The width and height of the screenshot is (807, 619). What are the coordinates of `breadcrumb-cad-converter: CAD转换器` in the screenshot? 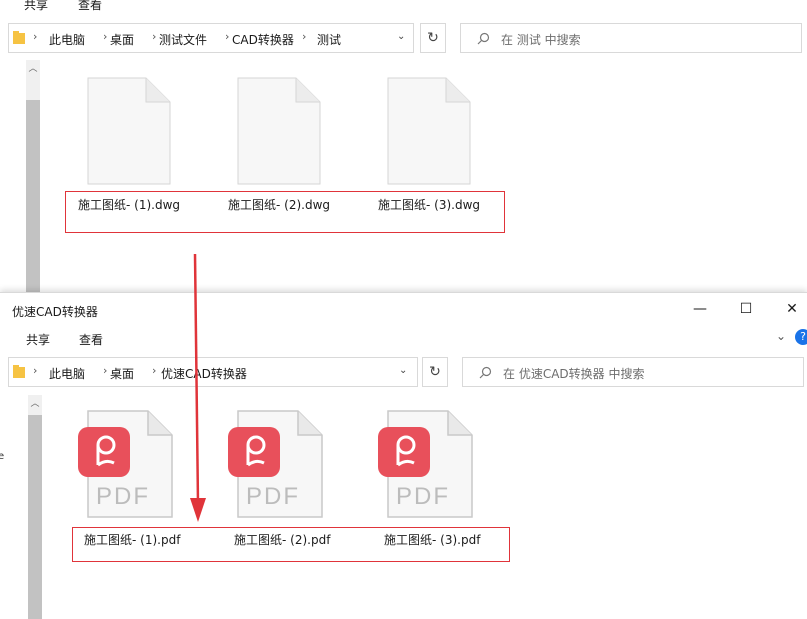 It's located at (263, 39).